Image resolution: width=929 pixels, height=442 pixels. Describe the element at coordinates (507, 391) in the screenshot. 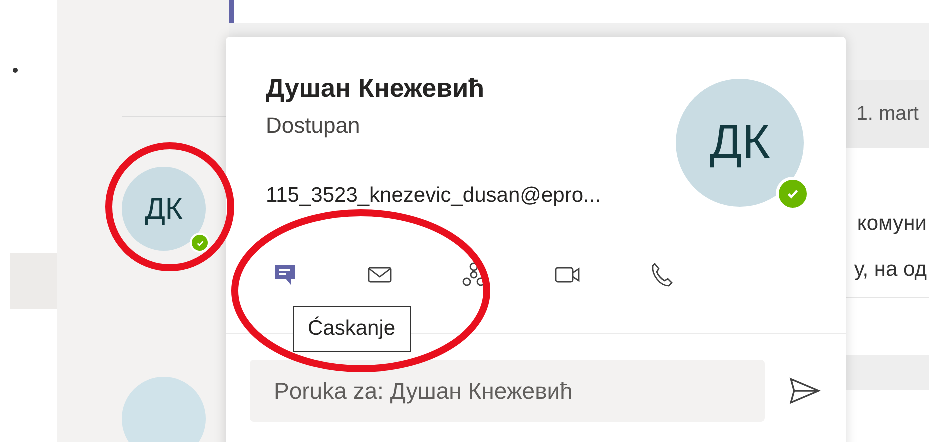

I see `message-field: Poruka za: Душан Кнежевић` at that location.